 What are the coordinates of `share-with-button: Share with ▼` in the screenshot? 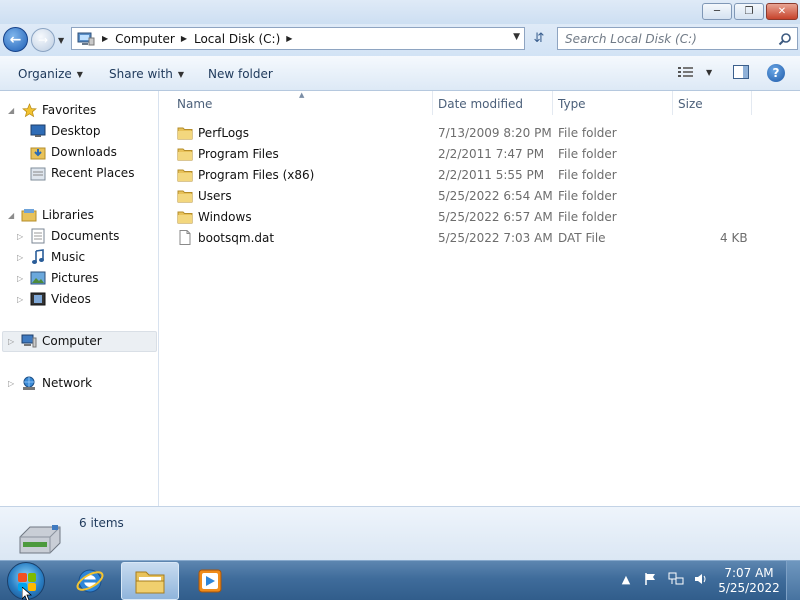 It's located at (146, 74).